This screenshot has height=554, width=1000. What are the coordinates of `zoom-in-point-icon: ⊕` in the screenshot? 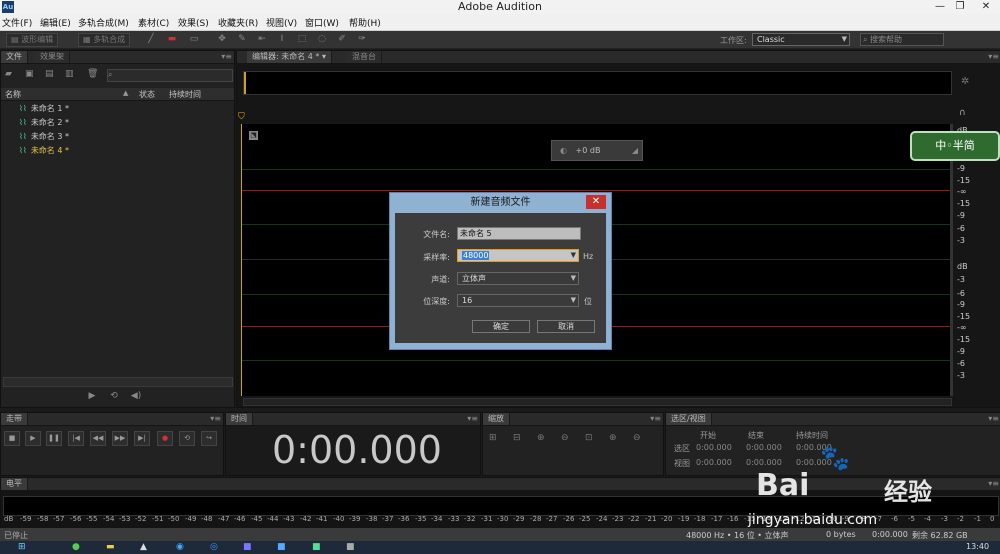 It's located at (613, 438).